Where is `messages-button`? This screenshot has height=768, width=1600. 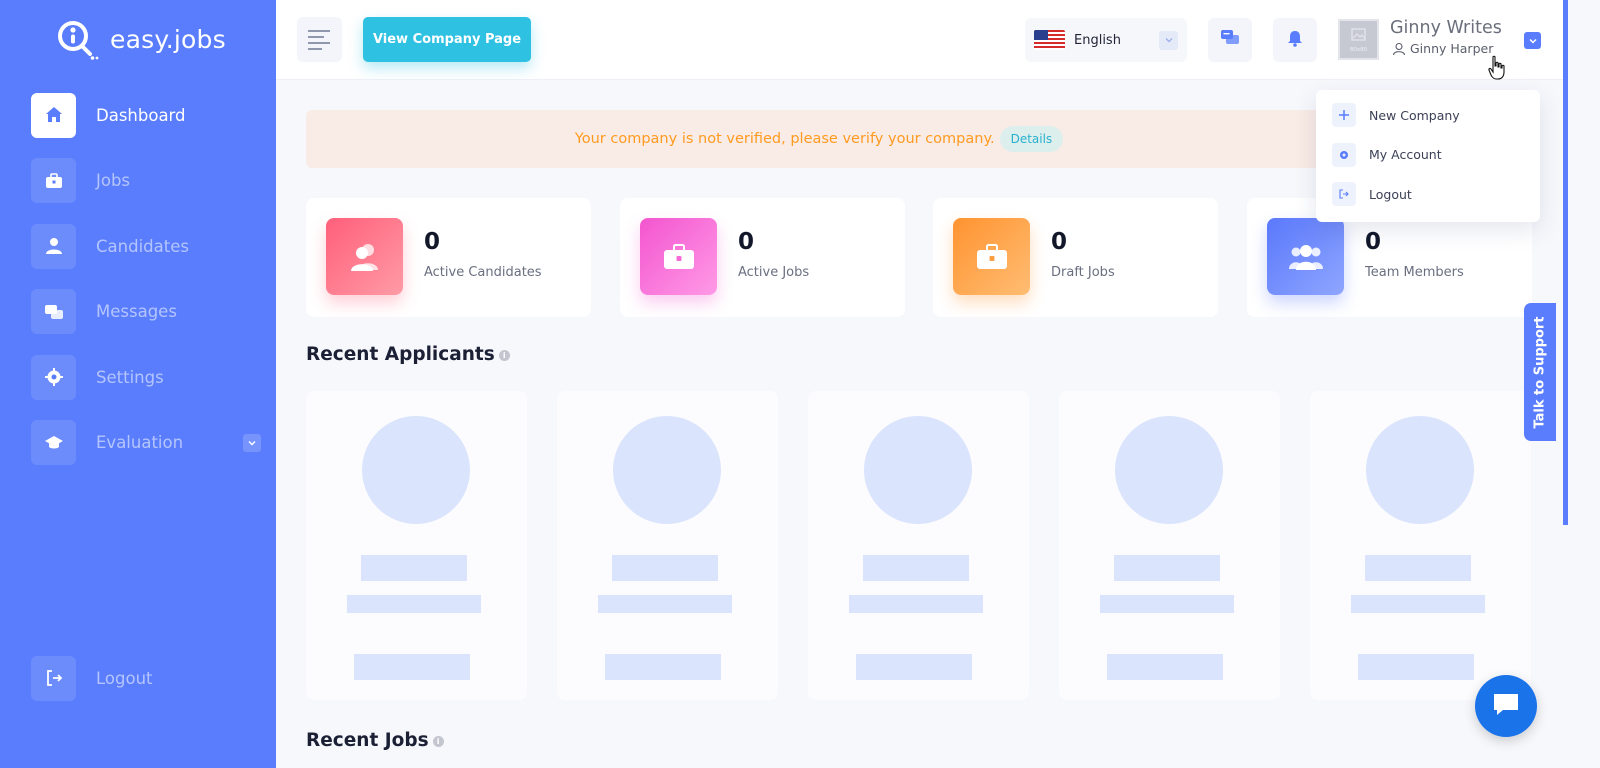
messages-button is located at coordinates (1230, 40).